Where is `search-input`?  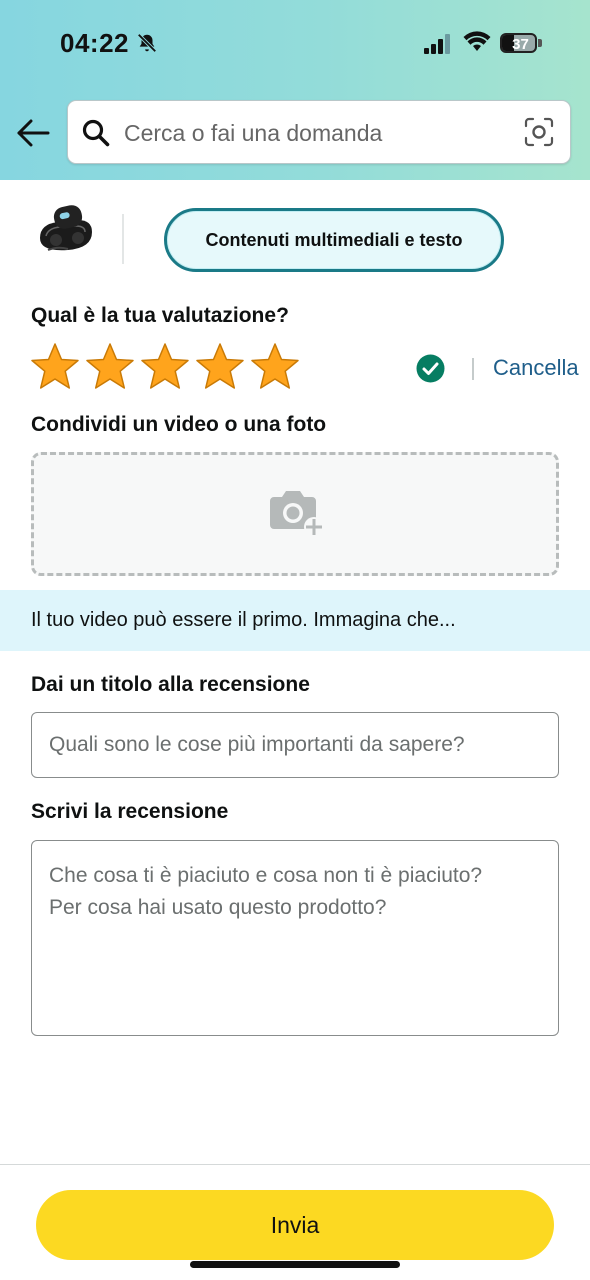
search-input is located at coordinates (314, 133).